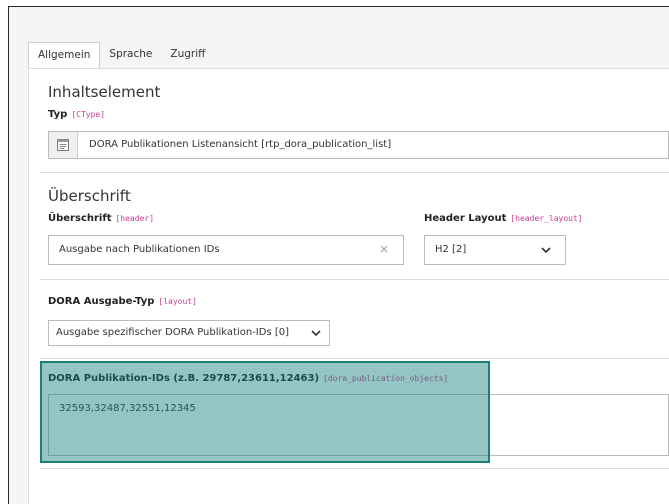 The image size is (669, 504). I want to click on type-code: [CType], so click(88, 114).